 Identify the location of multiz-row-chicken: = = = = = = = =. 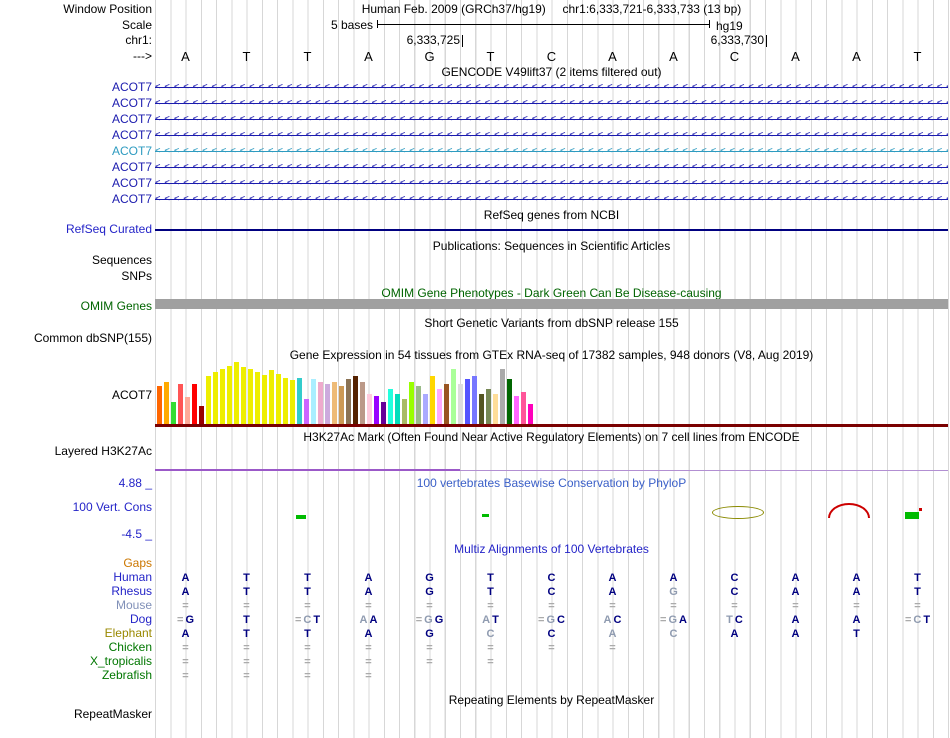
(551, 648).